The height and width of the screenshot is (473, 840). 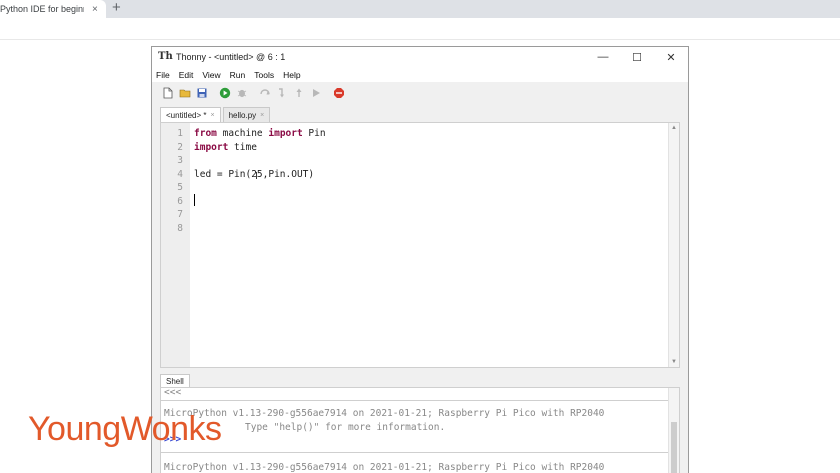 What do you see at coordinates (242, 133) in the screenshot?
I see `code-text: machine` at bounding box center [242, 133].